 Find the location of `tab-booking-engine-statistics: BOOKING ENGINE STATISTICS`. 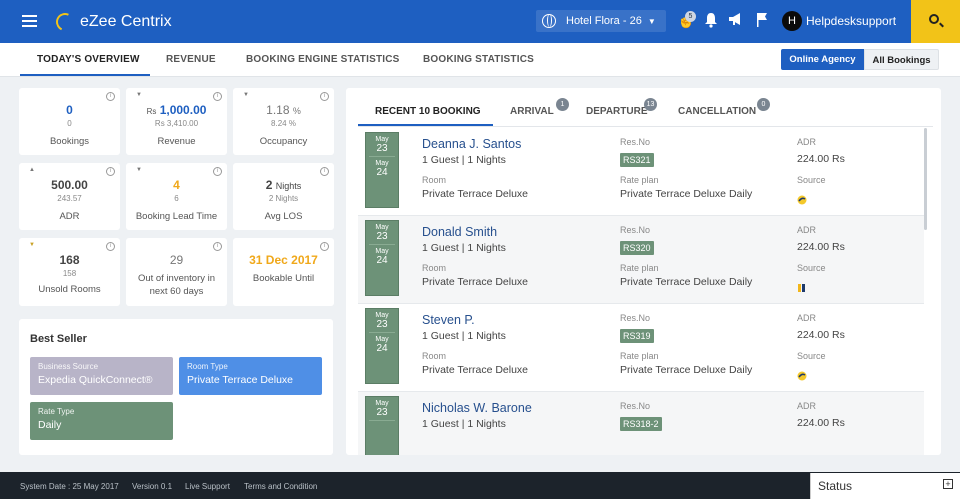

tab-booking-engine-statistics: BOOKING ENGINE STATISTICS is located at coordinates (323, 59).